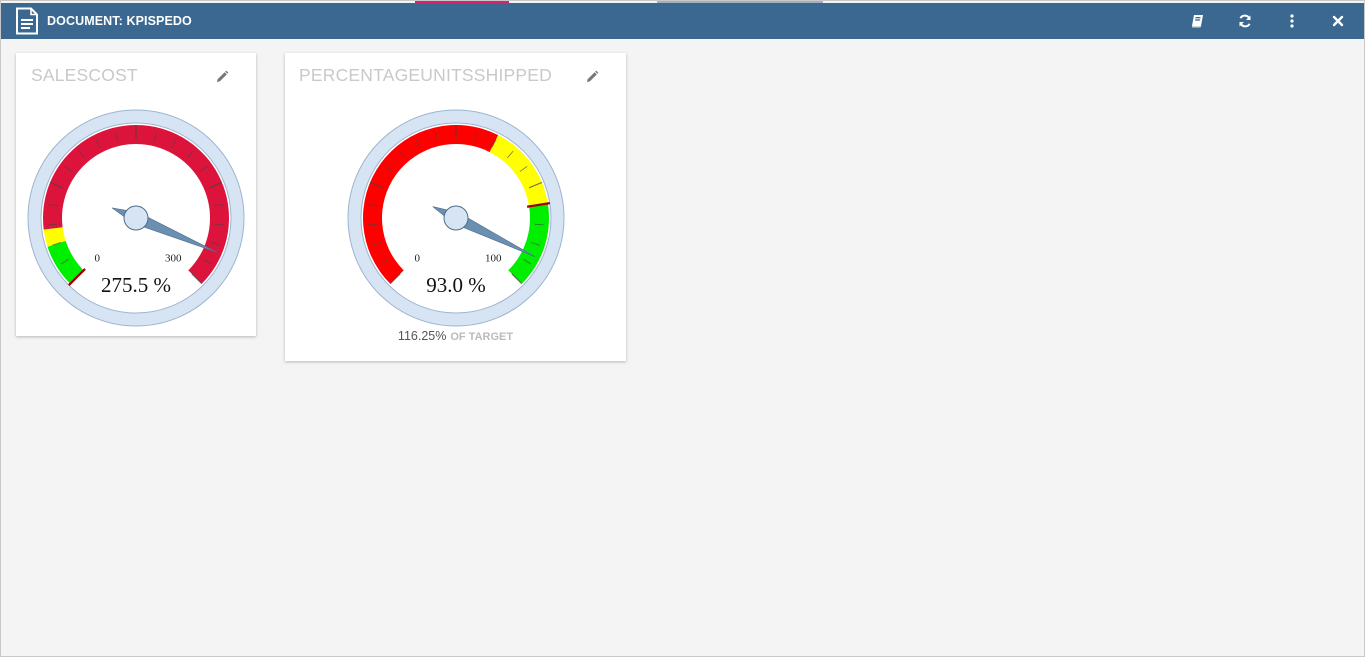  I want to click on more-vertical-icon, so click(1292, 21).